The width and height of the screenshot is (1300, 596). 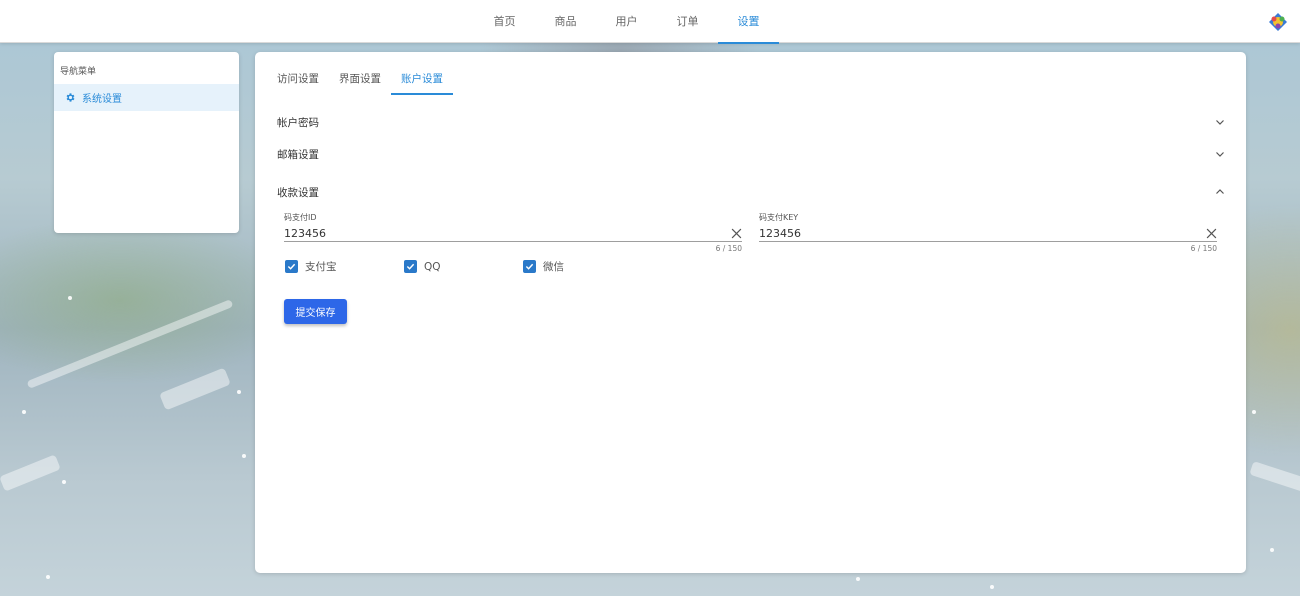 What do you see at coordinates (315, 311) in the screenshot?
I see `submit-save-button: 提交保存` at bounding box center [315, 311].